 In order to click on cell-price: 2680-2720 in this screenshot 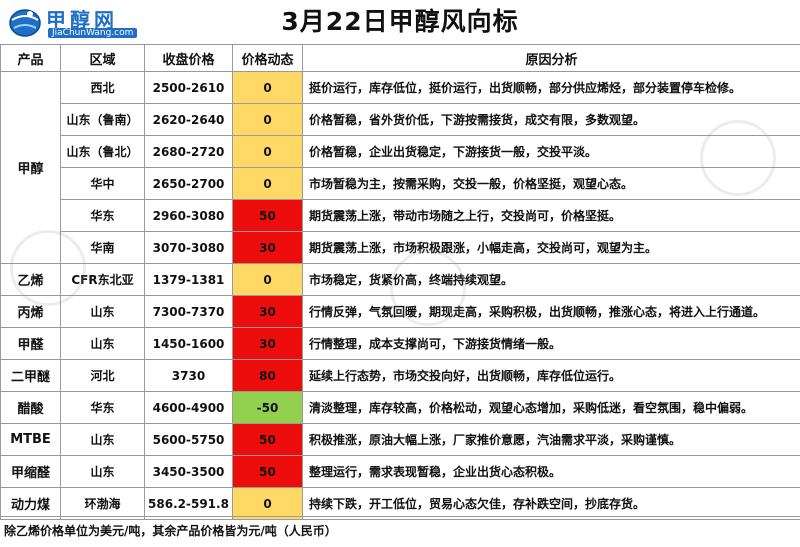, I will do `click(188, 151)`.